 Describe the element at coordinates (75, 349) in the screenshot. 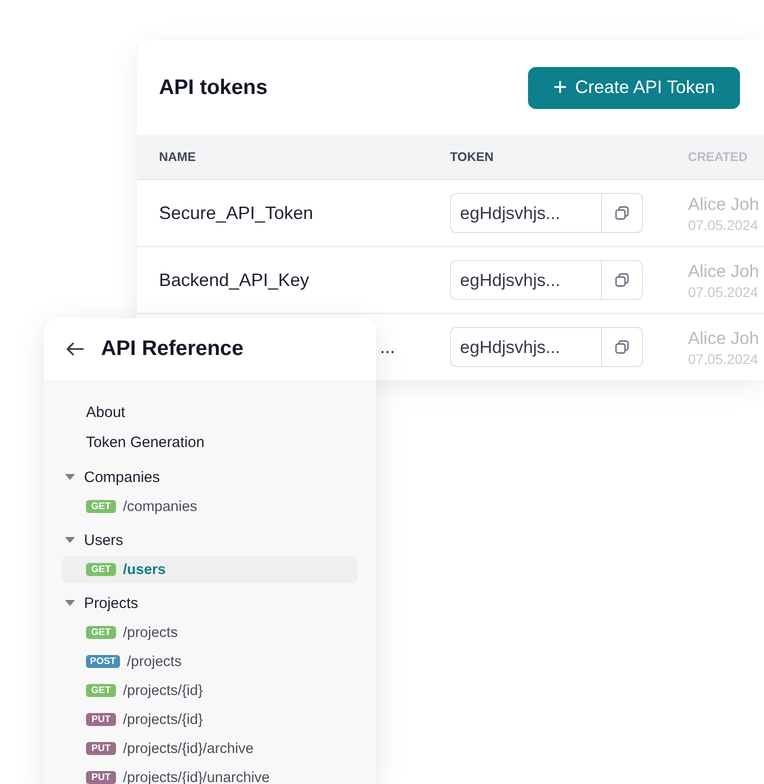

I see `back-arrow-icon` at that location.